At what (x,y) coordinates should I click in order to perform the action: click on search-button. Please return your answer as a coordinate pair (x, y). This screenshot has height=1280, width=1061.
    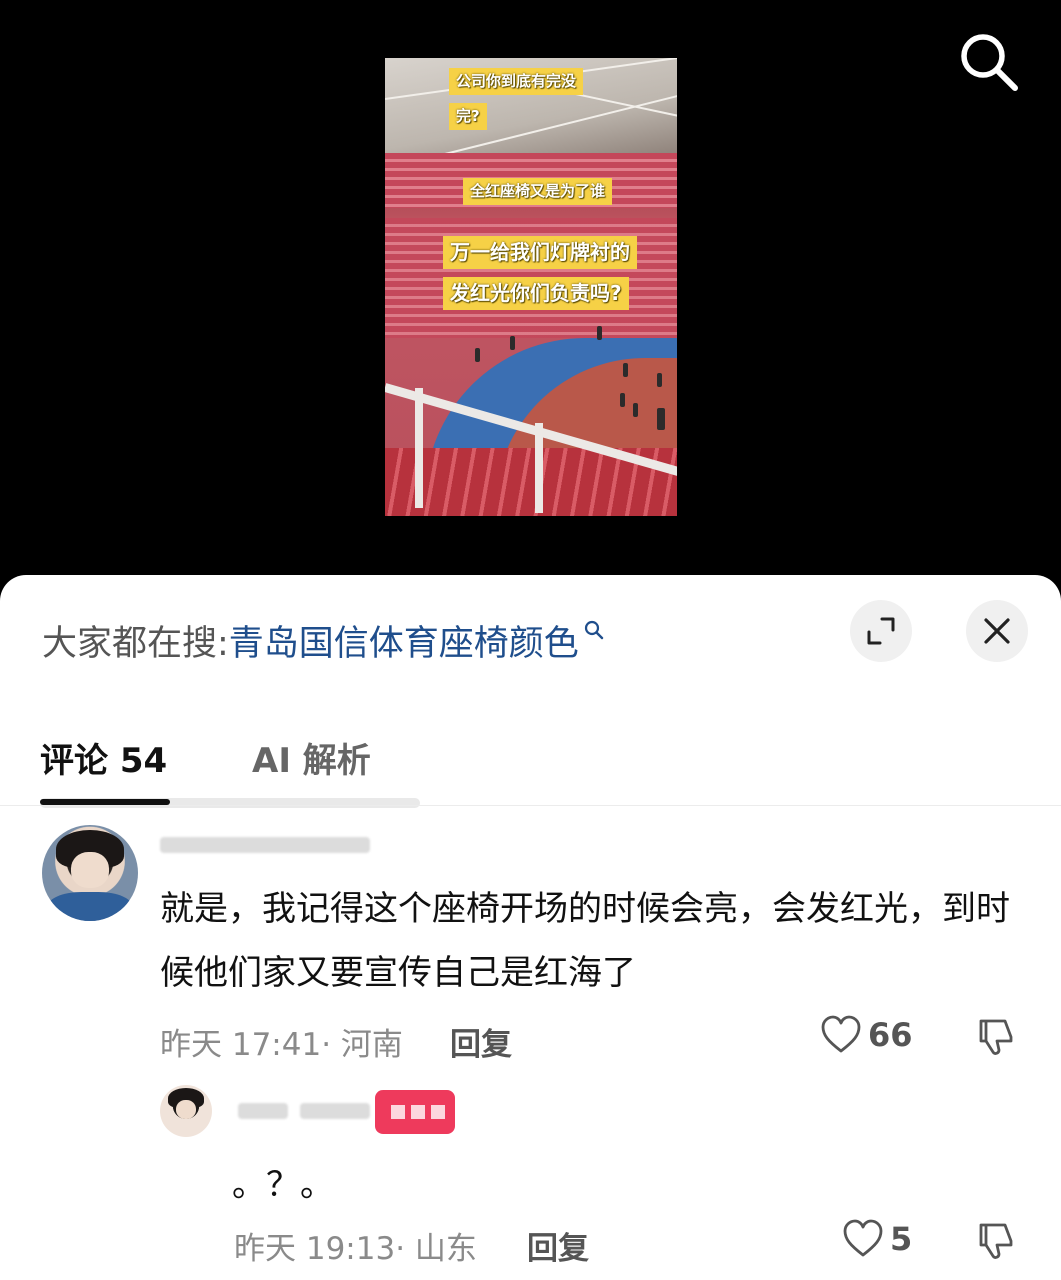
    Looking at the image, I should click on (989, 62).